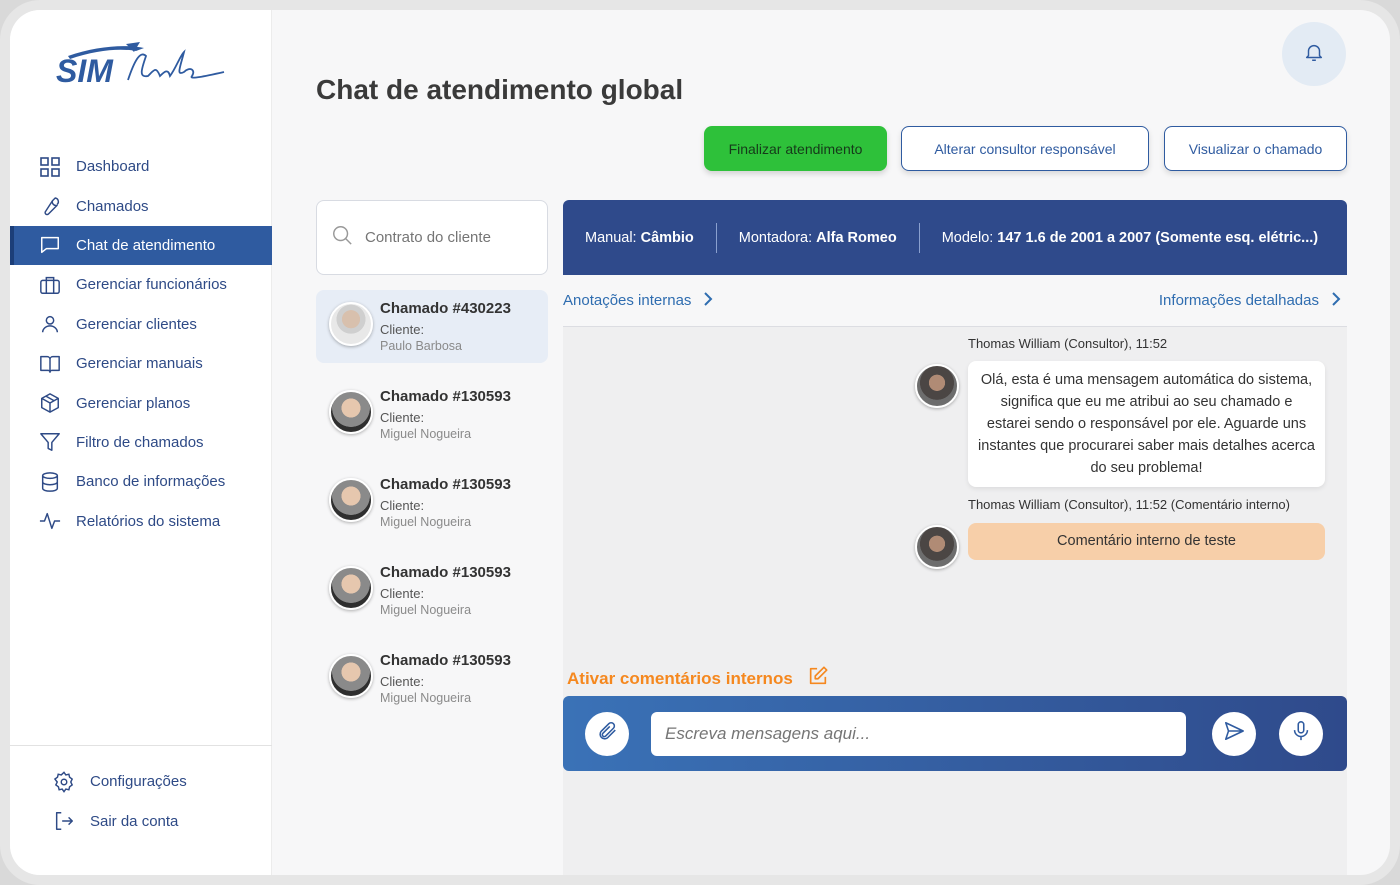 The height and width of the screenshot is (885, 1400). I want to click on gear-icon, so click(64, 782).